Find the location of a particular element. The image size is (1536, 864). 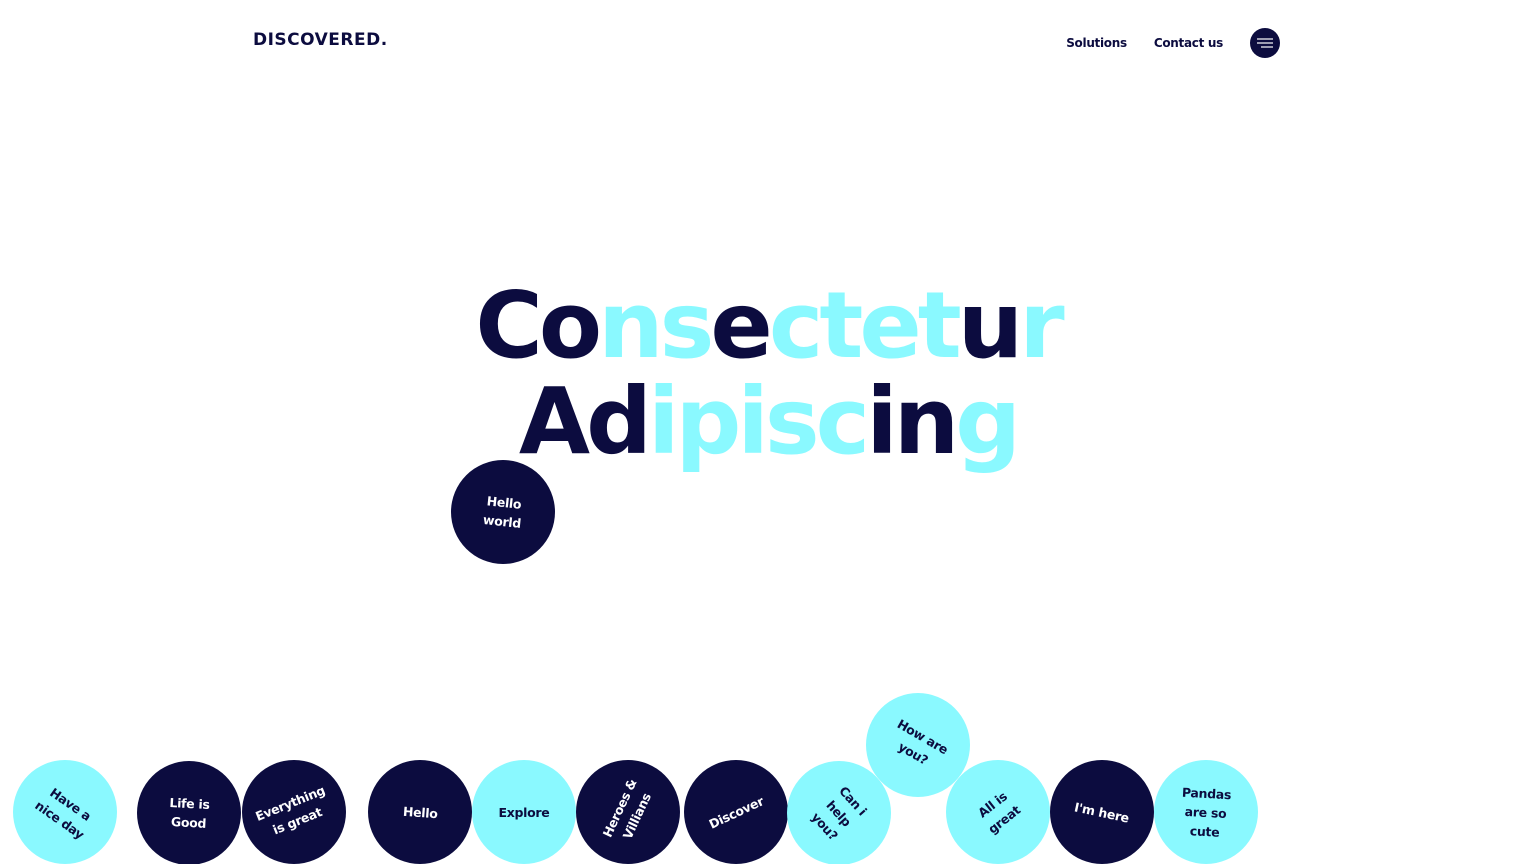

hero-letter: r is located at coordinates (1041, 325).